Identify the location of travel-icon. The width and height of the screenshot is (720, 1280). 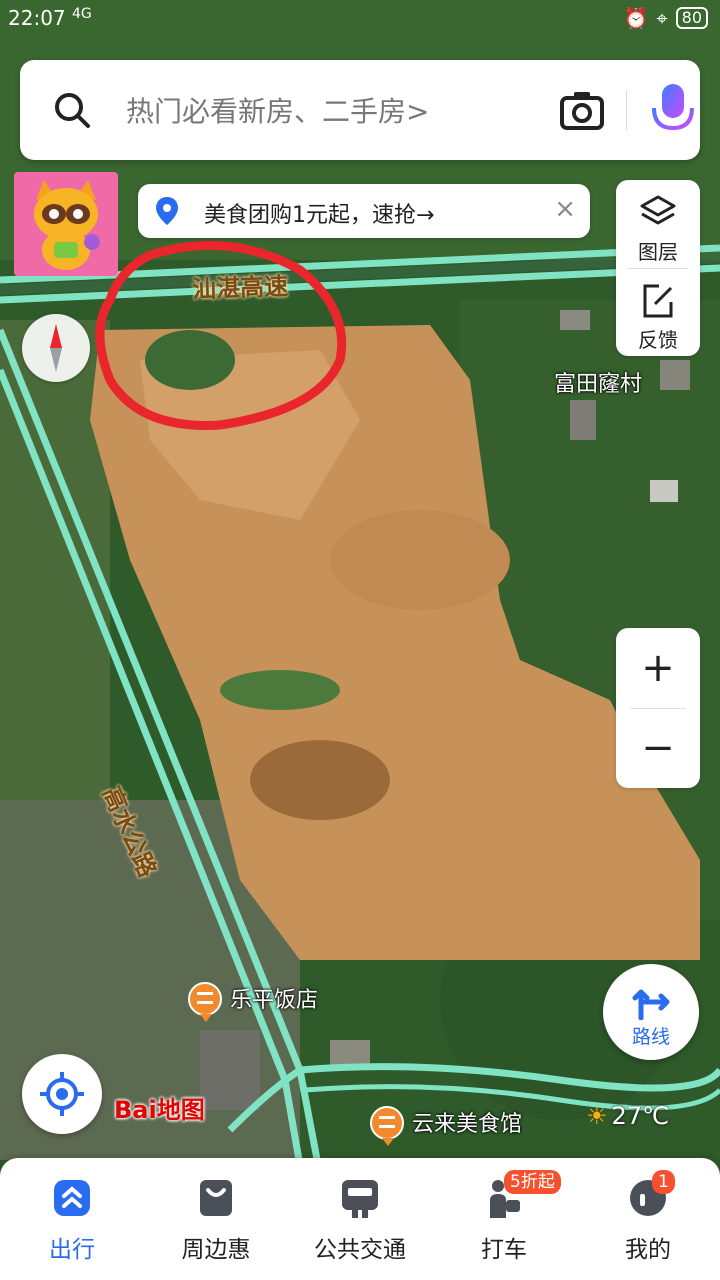
(72, 1198).